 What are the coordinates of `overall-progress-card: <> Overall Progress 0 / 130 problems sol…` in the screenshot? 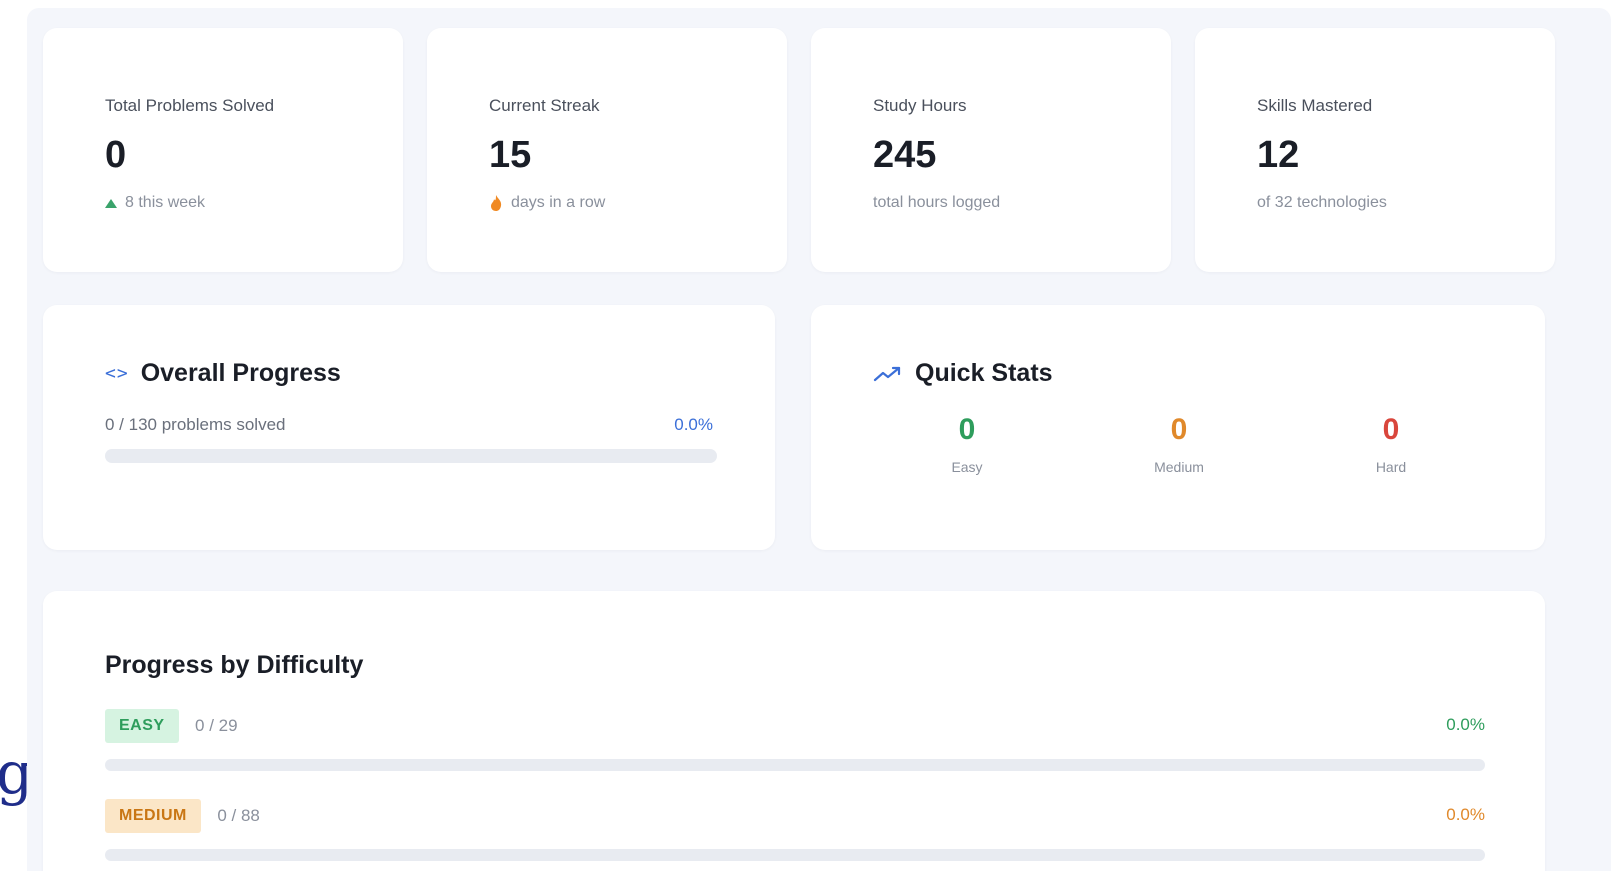 It's located at (409, 427).